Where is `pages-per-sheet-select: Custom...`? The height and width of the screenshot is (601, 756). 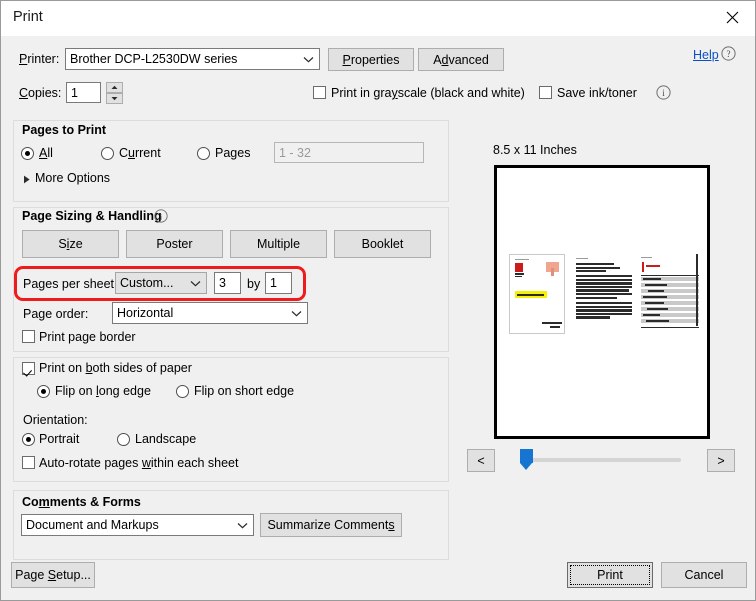
pages-per-sheet-select: Custom... is located at coordinates (161, 283).